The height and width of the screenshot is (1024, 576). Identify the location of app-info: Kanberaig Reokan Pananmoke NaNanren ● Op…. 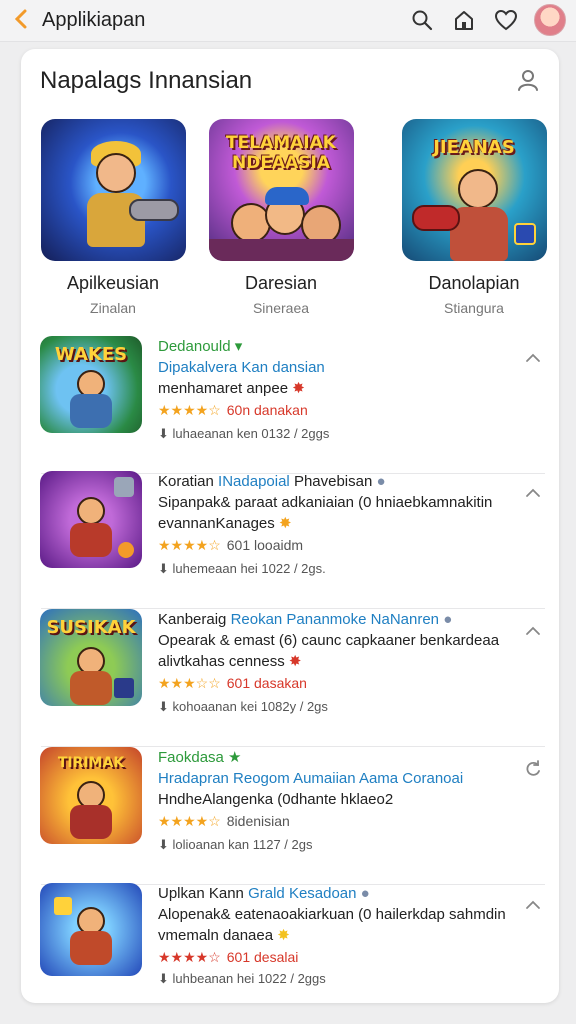
(333, 663).